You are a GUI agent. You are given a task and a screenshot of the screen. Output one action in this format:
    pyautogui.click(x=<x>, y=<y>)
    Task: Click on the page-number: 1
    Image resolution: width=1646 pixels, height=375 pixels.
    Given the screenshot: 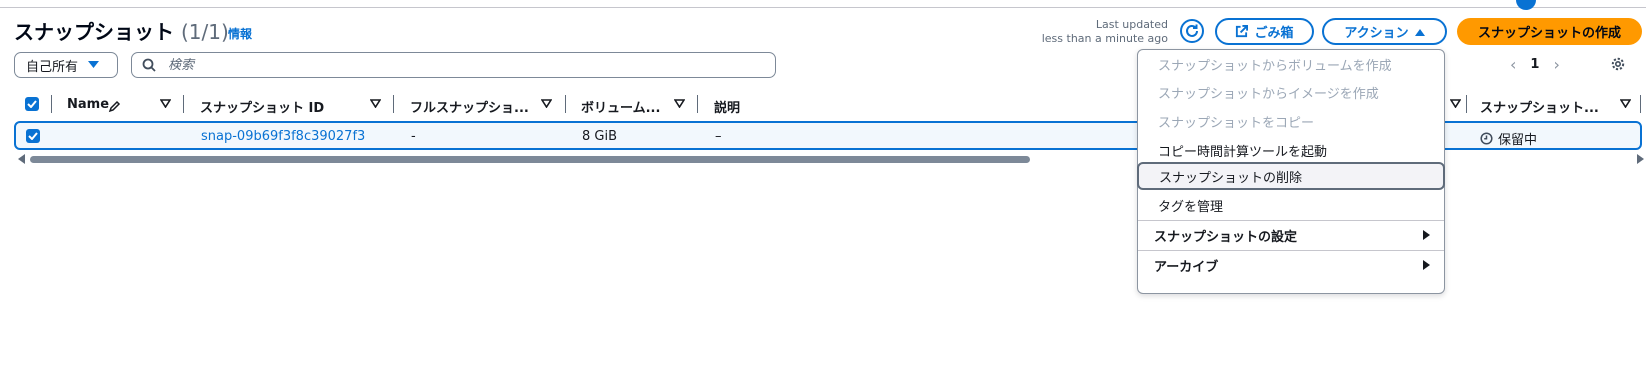 What is the action you would take?
    pyautogui.click(x=1534, y=64)
    